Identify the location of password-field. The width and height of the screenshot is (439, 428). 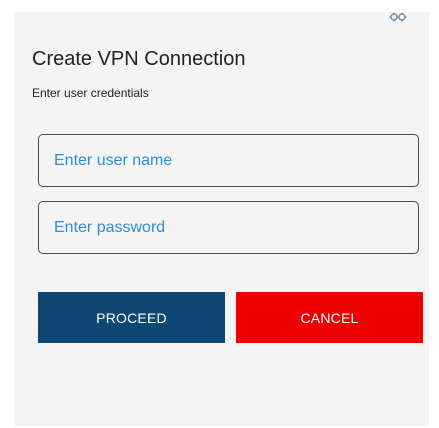
(228, 227).